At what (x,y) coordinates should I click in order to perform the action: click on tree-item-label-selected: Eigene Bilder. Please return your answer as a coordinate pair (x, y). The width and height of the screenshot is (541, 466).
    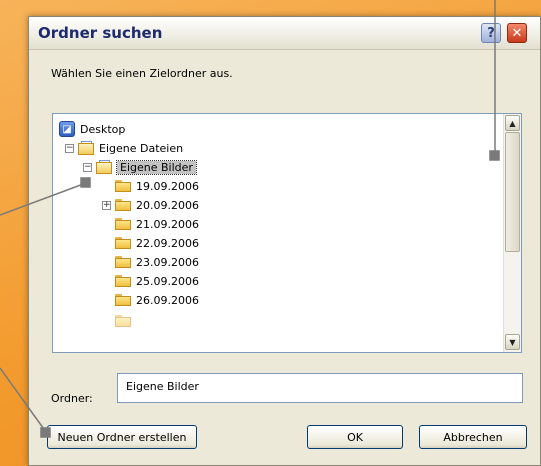
    Looking at the image, I should click on (156, 167).